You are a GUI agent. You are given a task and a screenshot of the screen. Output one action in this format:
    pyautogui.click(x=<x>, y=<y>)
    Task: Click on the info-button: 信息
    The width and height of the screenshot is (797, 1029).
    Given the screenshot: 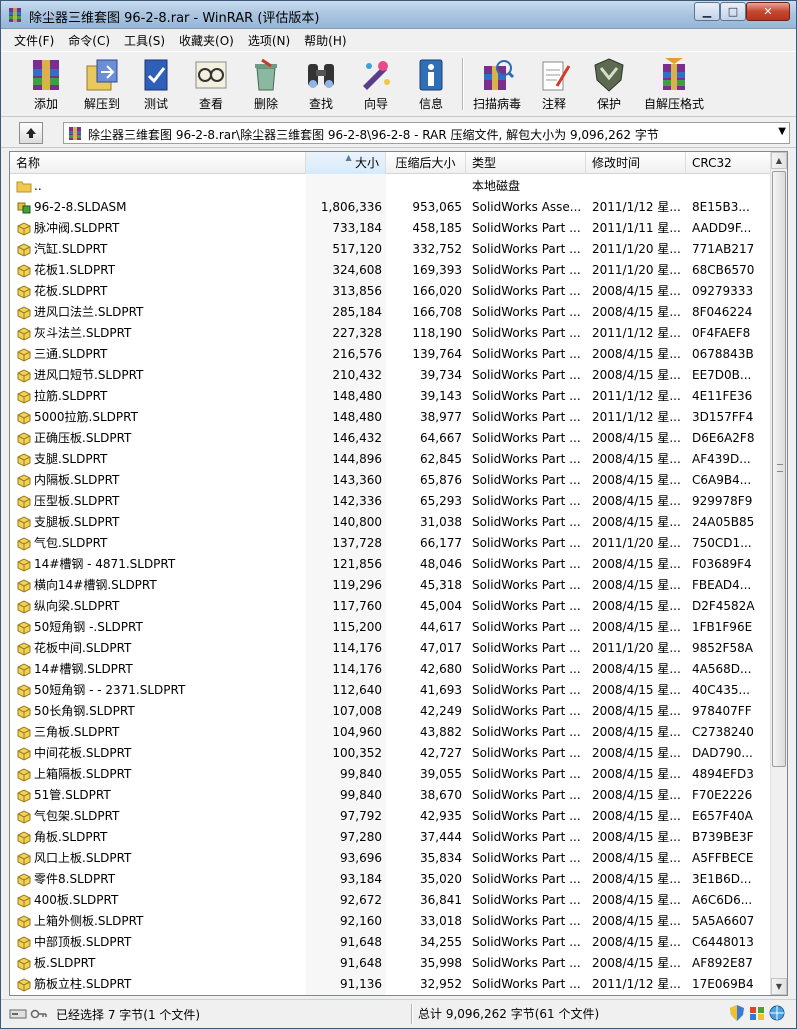 What is the action you would take?
    pyautogui.click(x=431, y=84)
    